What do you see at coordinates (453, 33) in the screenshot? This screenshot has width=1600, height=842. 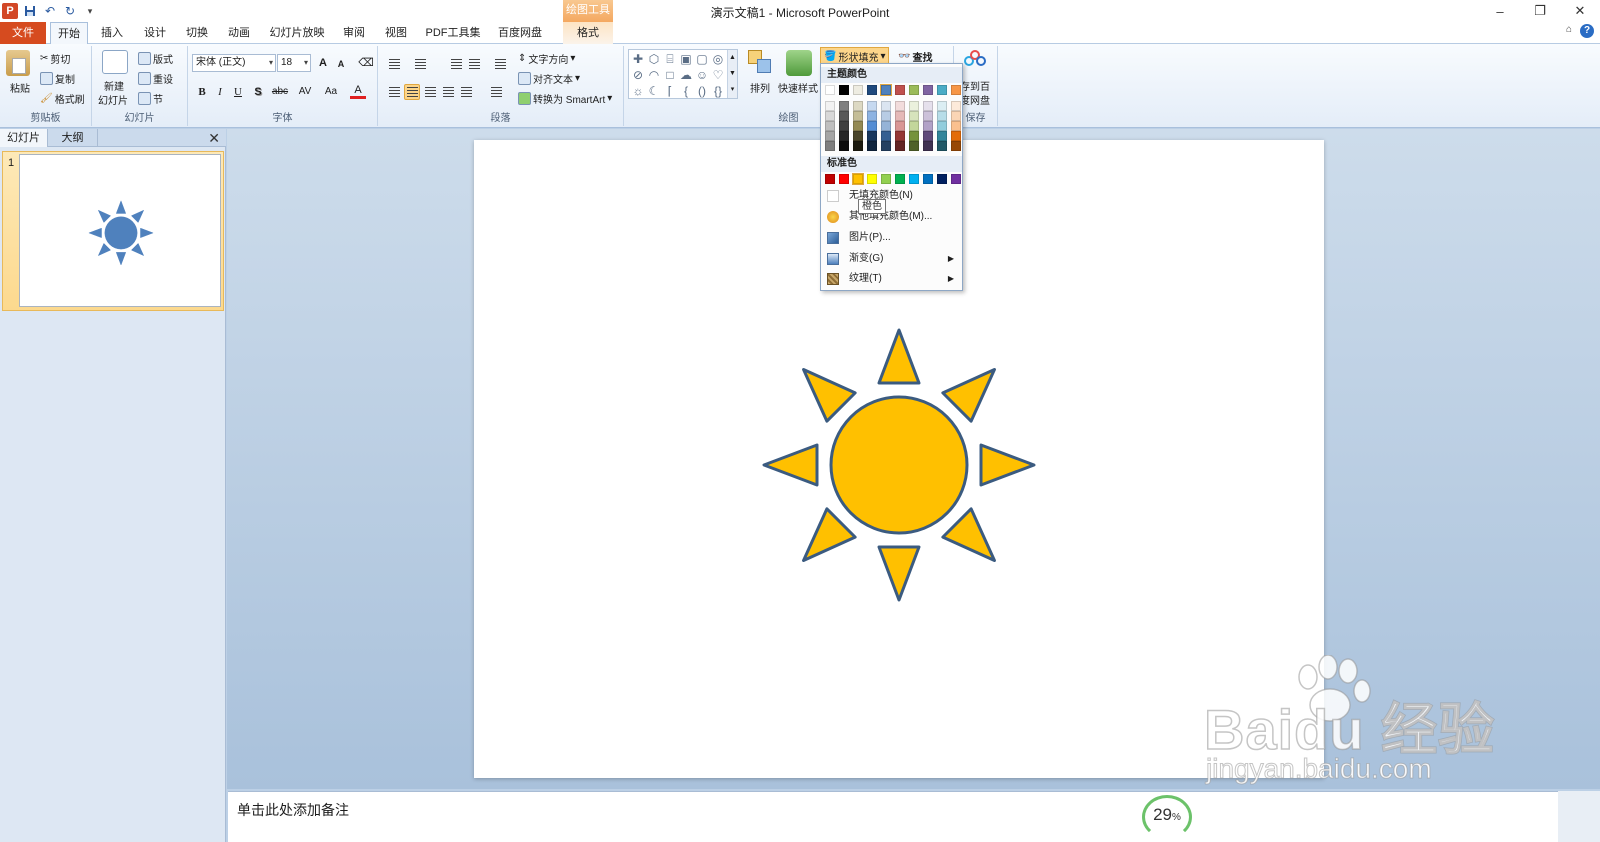 I see `tab-pdf-tools: PDF工具集` at bounding box center [453, 33].